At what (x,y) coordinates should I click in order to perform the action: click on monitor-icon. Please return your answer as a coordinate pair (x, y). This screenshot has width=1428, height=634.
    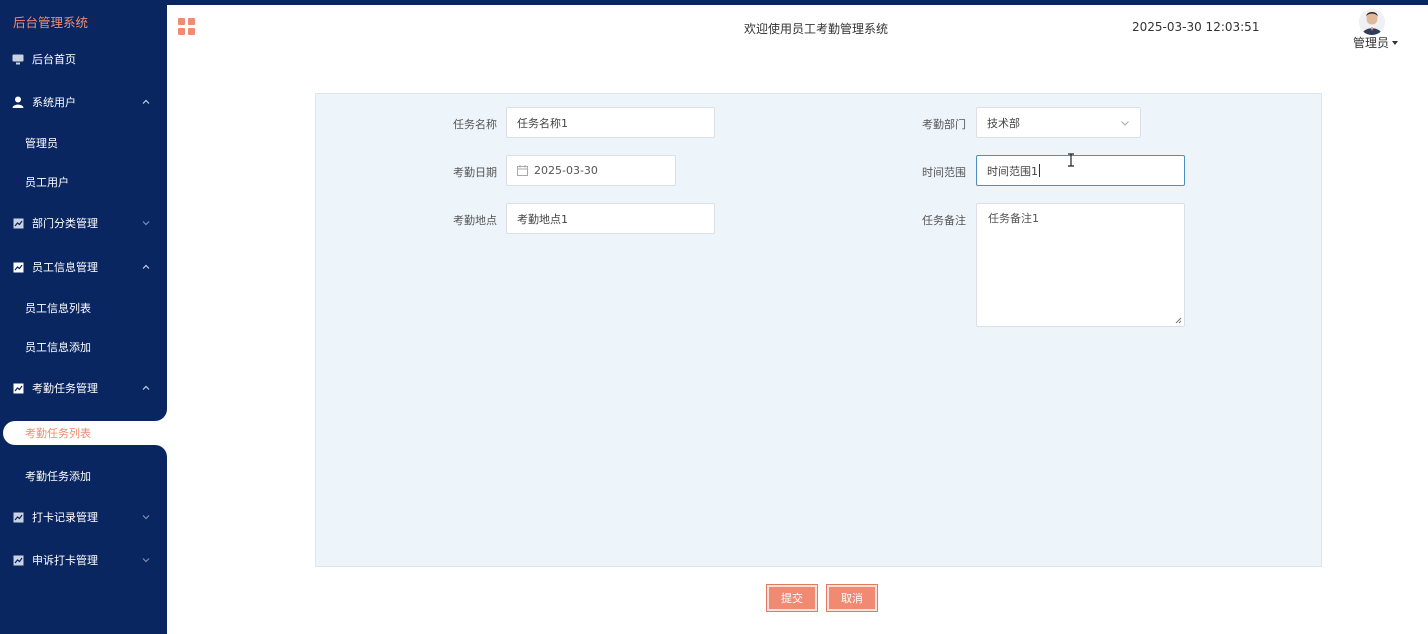
    Looking at the image, I should click on (18, 59).